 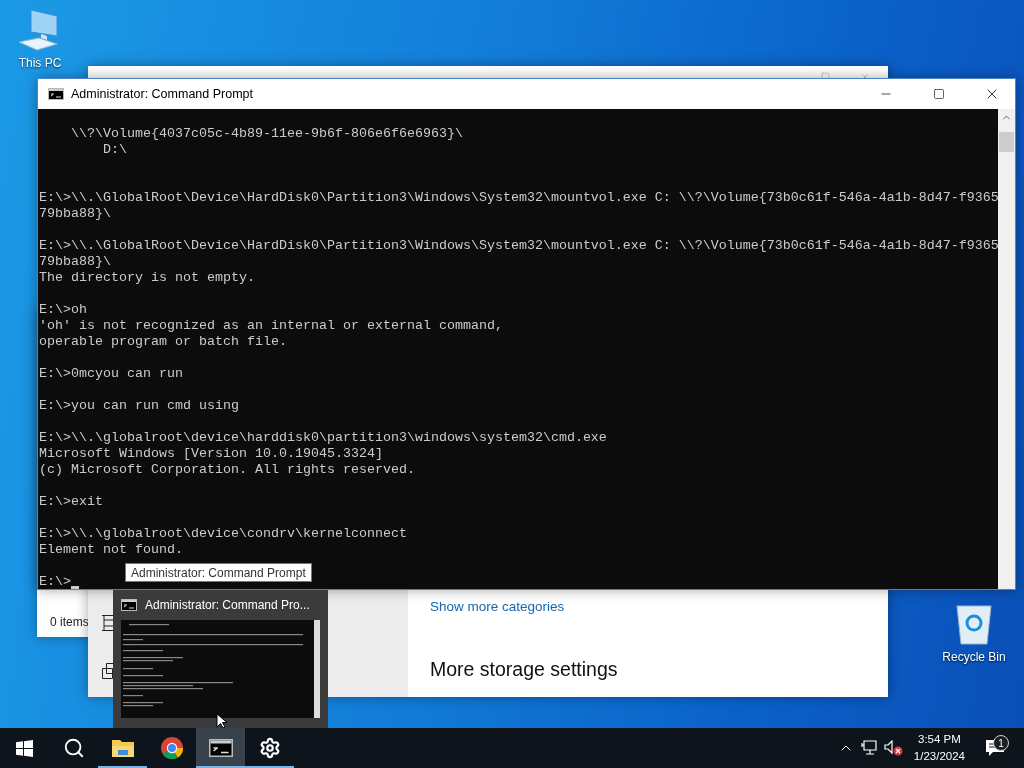 What do you see at coordinates (271, 326) in the screenshot?
I see `console-line: 'oh' is not recognized as an internal or external command,` at bounding box center [271, 326].